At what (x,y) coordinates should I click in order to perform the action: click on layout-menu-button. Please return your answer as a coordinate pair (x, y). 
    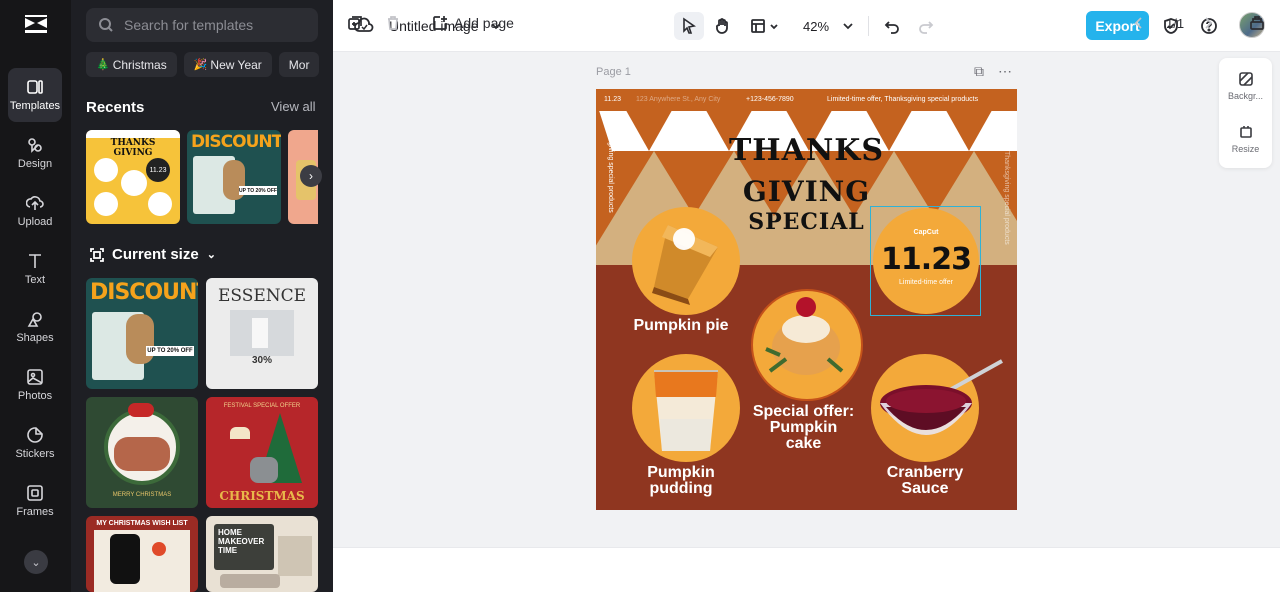
    Looking at the image, I should click on (765, 26).